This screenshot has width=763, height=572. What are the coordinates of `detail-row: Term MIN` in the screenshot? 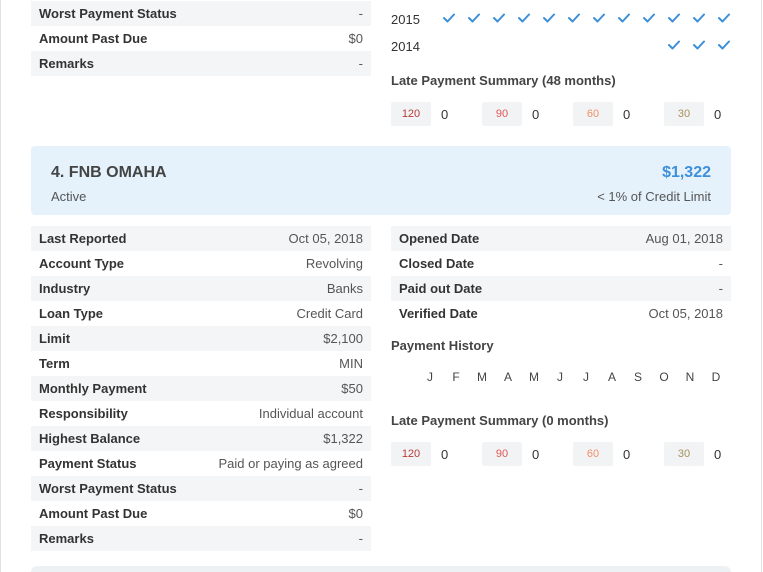 It's located at (201, 363).